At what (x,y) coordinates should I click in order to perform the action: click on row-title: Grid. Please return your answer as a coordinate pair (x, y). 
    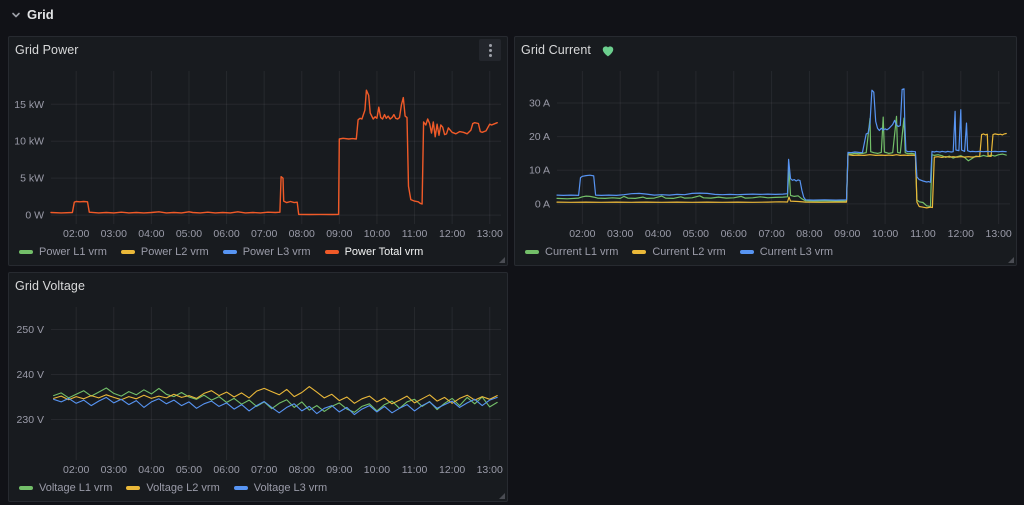
    Looking at the image, I should click on (40, 14).